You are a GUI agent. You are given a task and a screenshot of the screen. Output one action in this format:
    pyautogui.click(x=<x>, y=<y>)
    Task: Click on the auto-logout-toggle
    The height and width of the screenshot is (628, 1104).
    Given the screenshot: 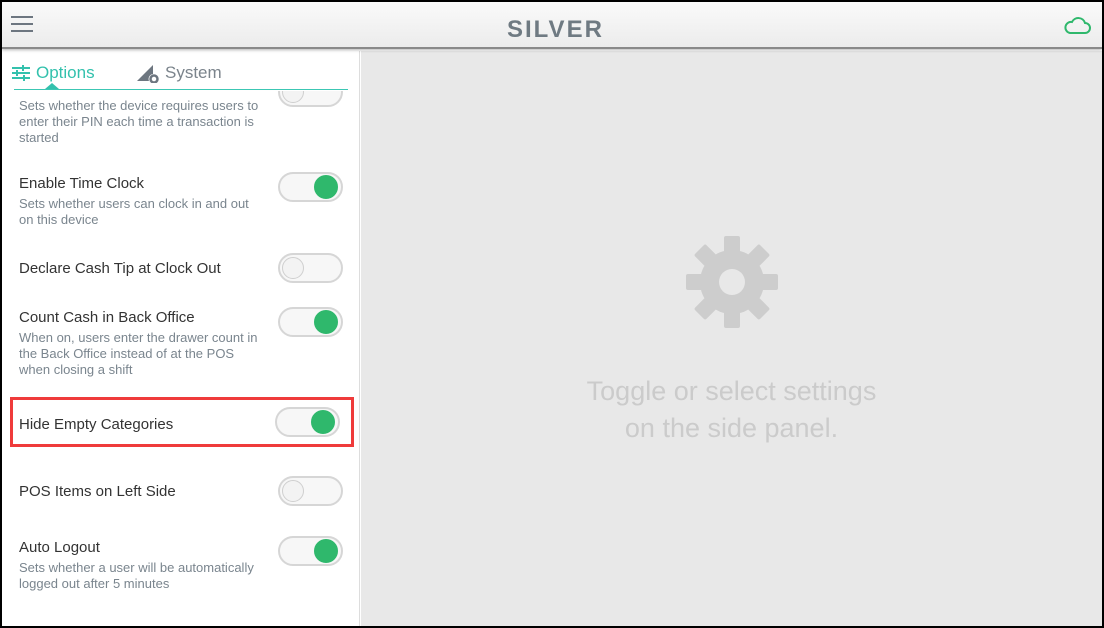 What is the action you would take?
    pyautogui.click(x=310, y=551)
    